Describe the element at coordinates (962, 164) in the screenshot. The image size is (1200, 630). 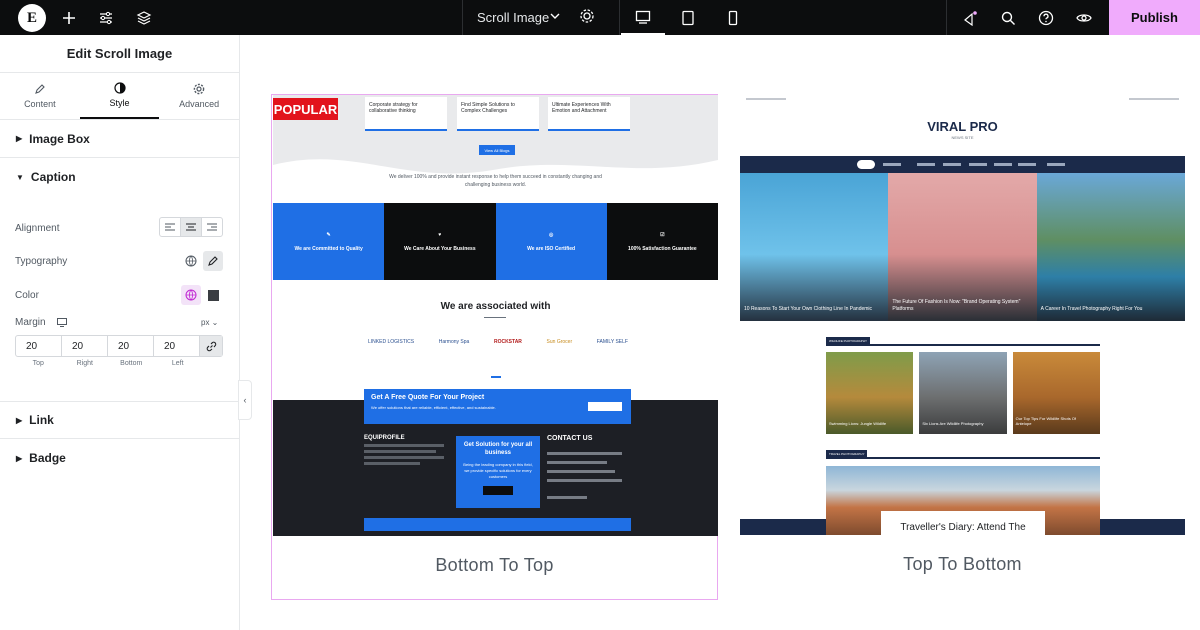
I see `preview-nav-bar` at that location.